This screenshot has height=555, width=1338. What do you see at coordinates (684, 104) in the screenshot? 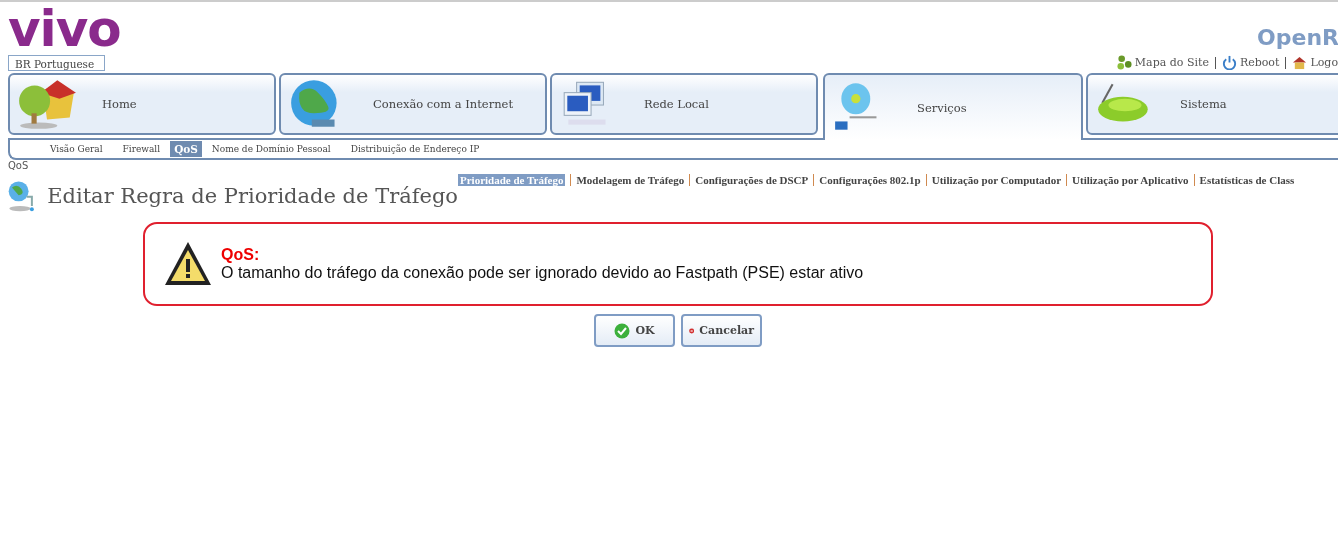
I see `main-tab: Rede Local` at bounding box center [684, 104].